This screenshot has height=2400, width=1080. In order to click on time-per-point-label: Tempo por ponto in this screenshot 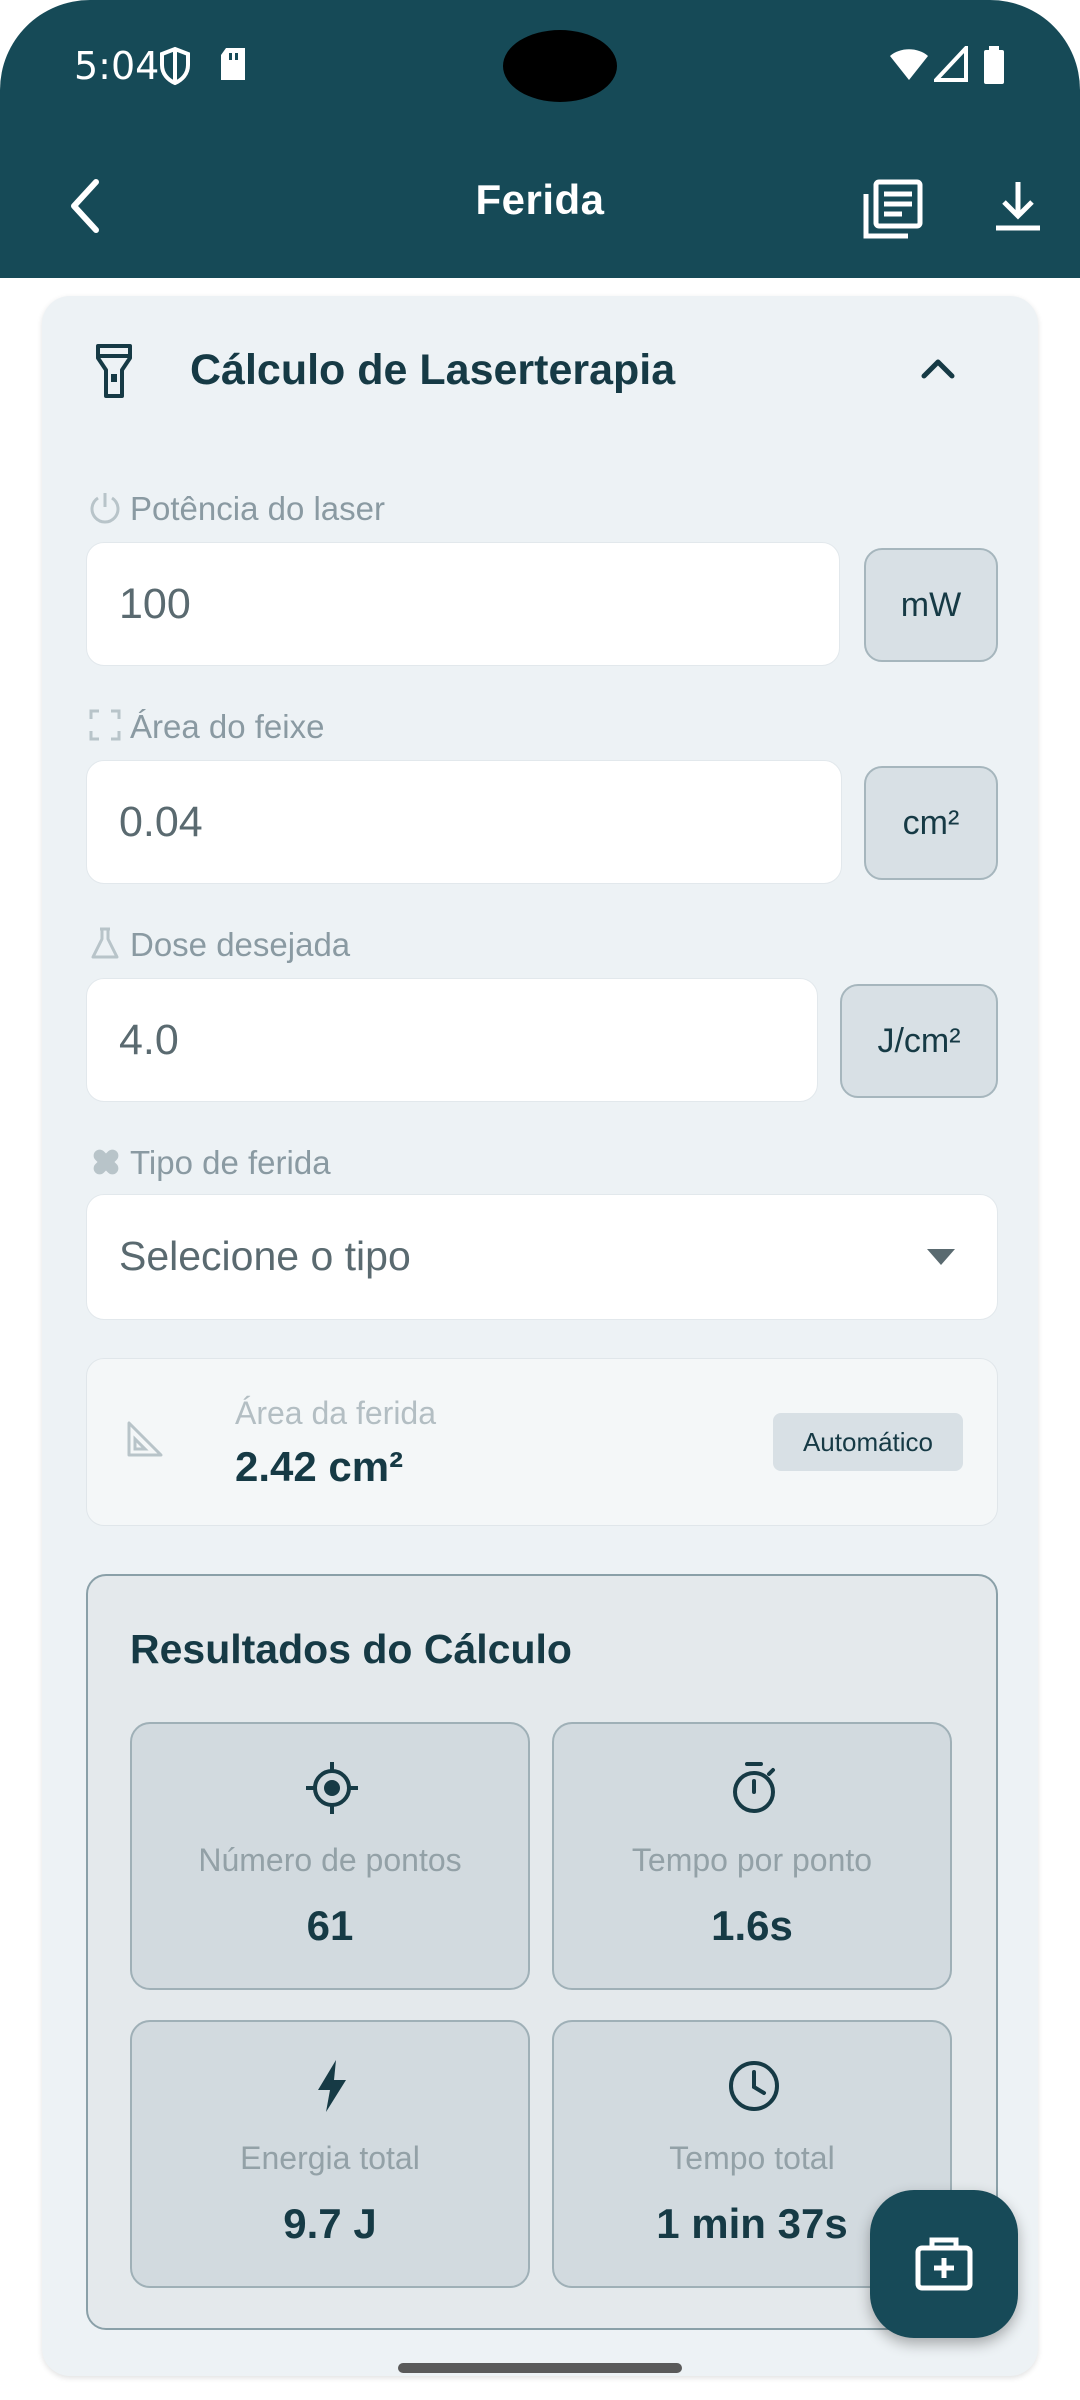, I will do `click(752, 1860)`.